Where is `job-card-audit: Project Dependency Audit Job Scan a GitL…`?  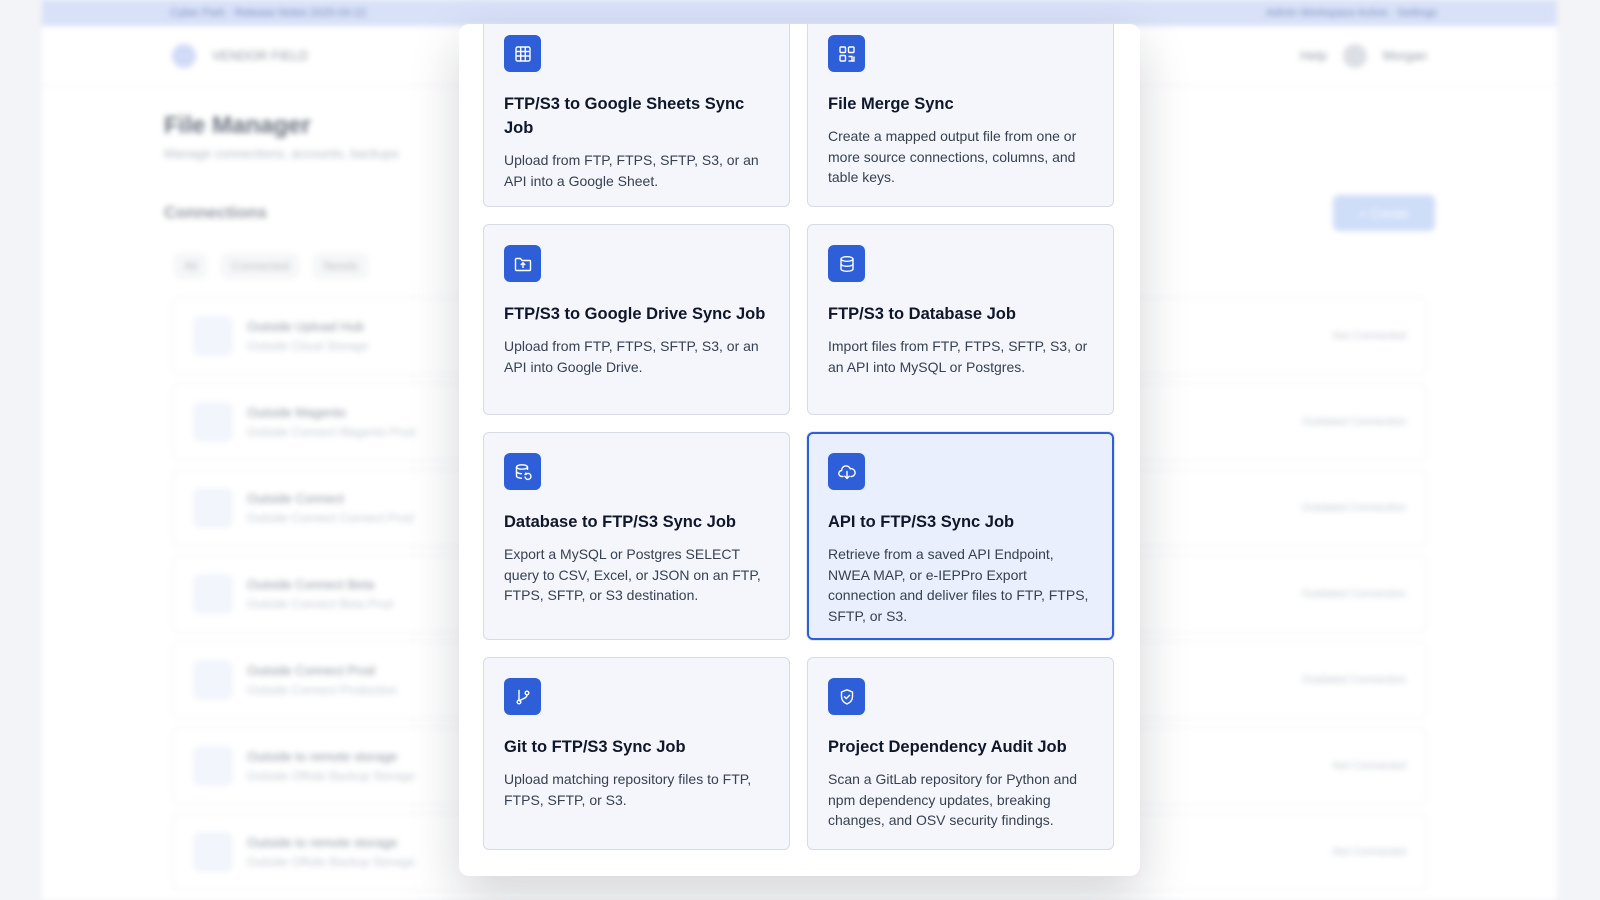
job-card-audit: Project Dependency Audit Job Scan a GitL… is located at coordinates (960, 753).